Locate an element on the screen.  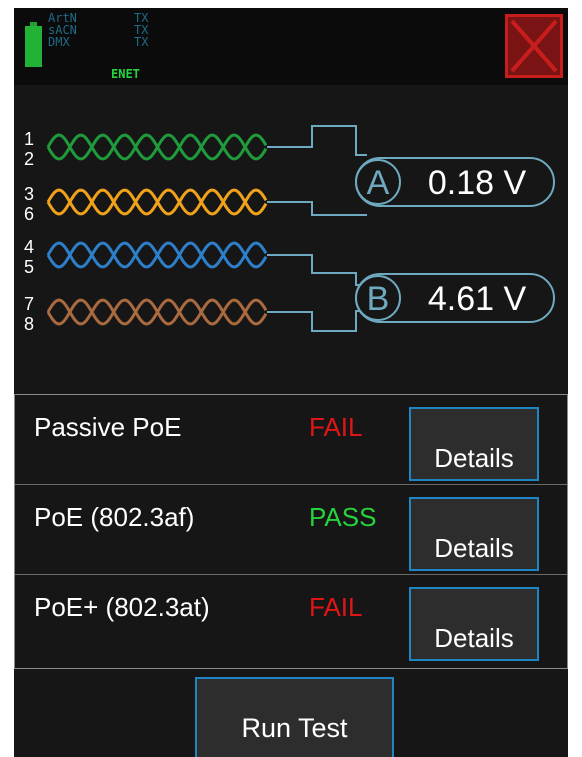
twisted-pairs: 12 36 45 78 is located at coordinates (146, 231).